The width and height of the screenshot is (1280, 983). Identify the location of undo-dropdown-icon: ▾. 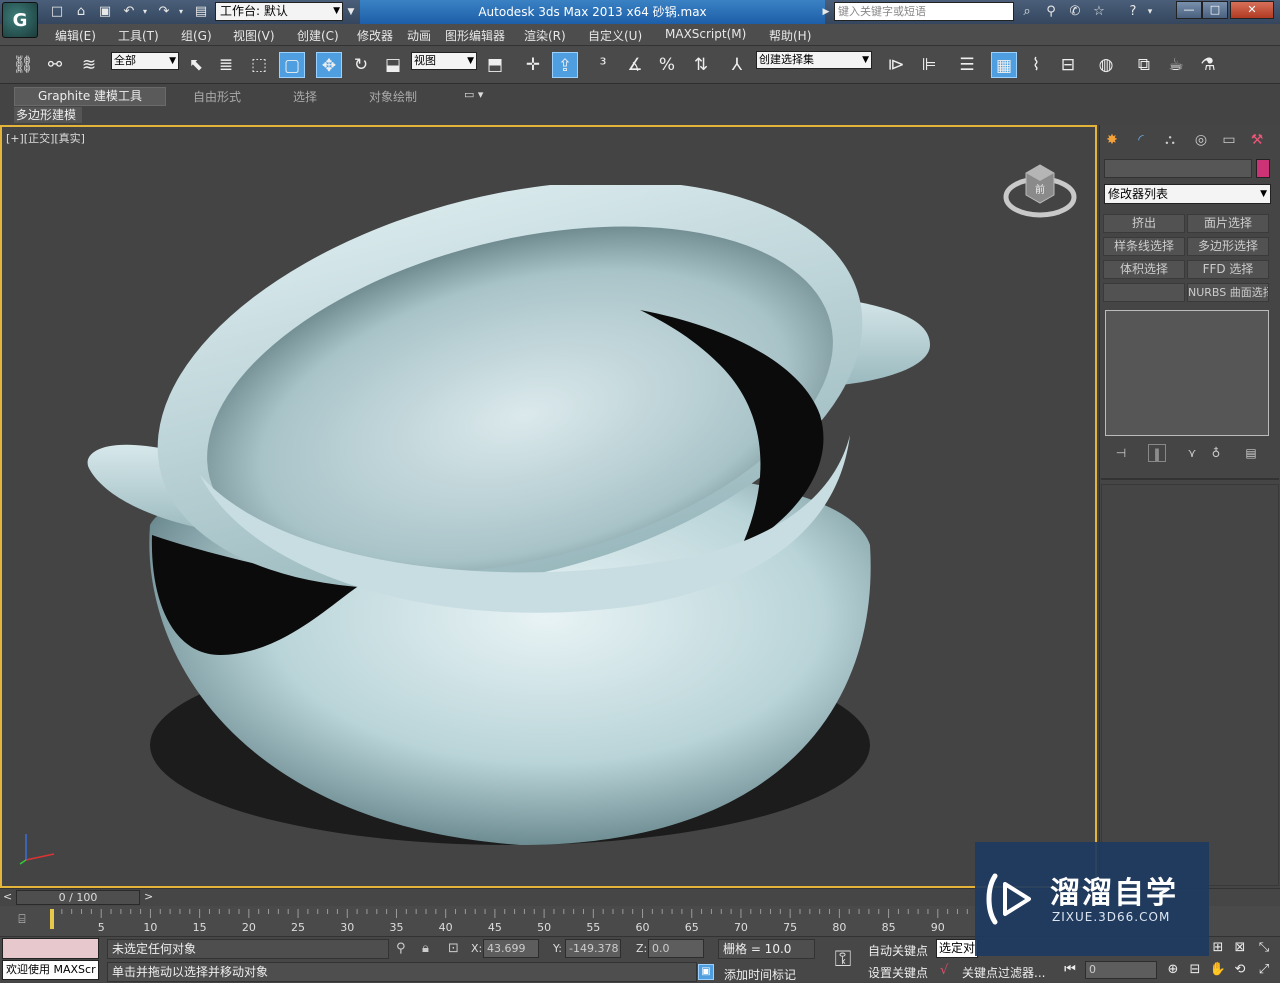
(145, 12).